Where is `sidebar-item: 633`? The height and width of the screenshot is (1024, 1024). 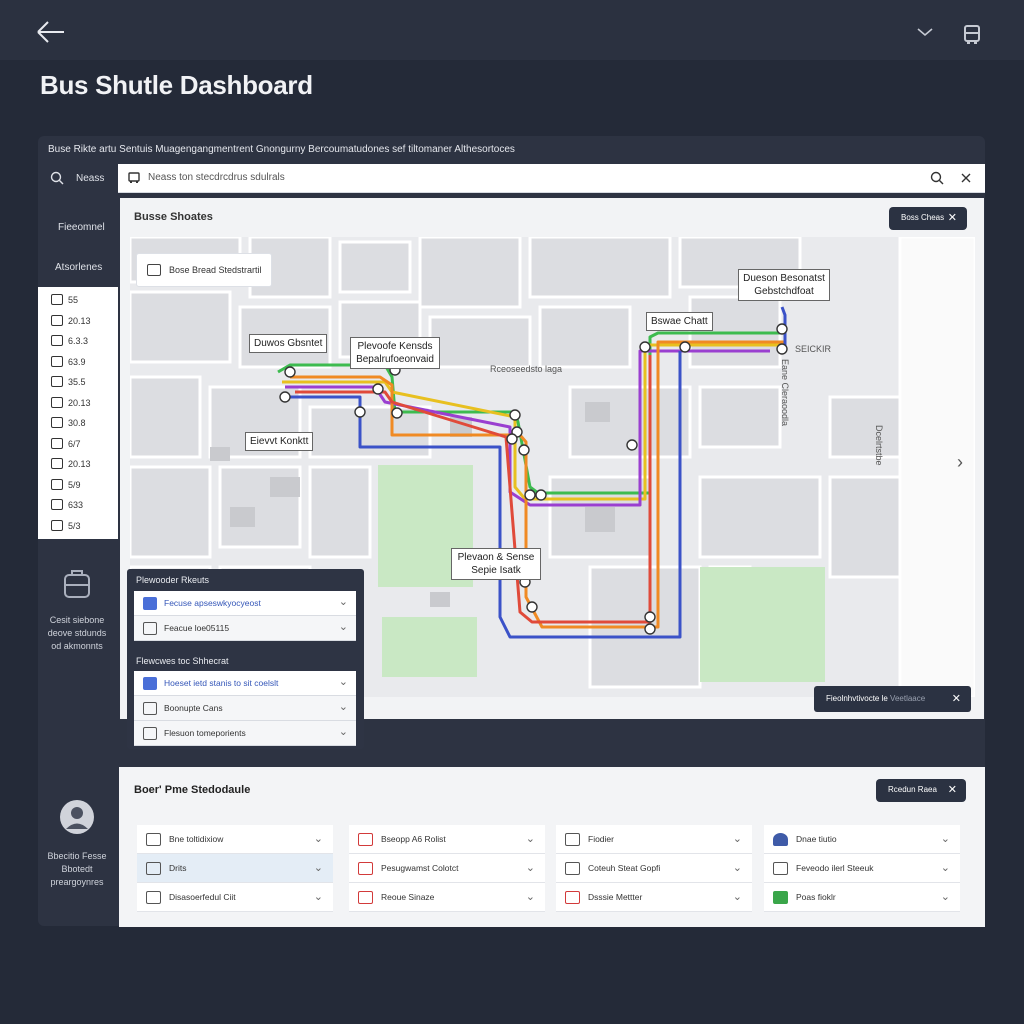 sidebar-item: 633 is located at coordinates (81, 506).